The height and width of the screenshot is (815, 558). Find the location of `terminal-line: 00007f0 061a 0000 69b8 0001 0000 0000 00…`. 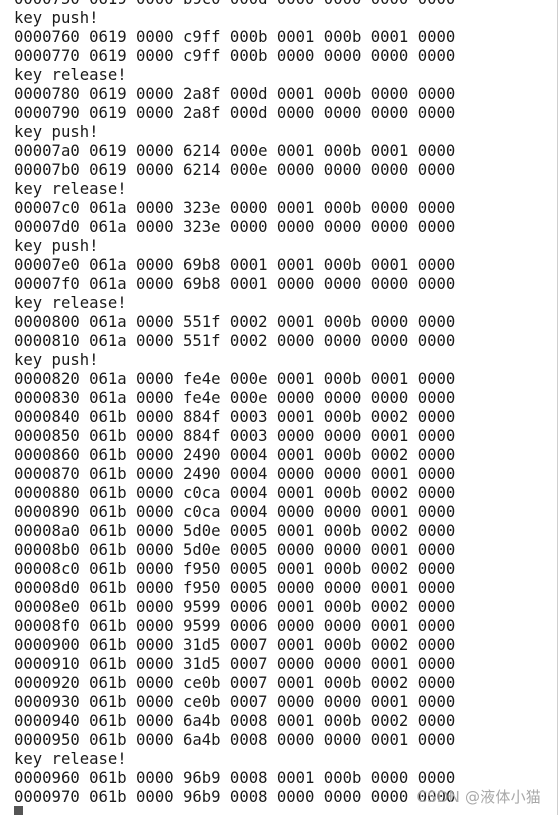

terminal-line: 00007f0 061a 0000 69b8 0001 0000 0000 00… is located at coordinates (235, 284).